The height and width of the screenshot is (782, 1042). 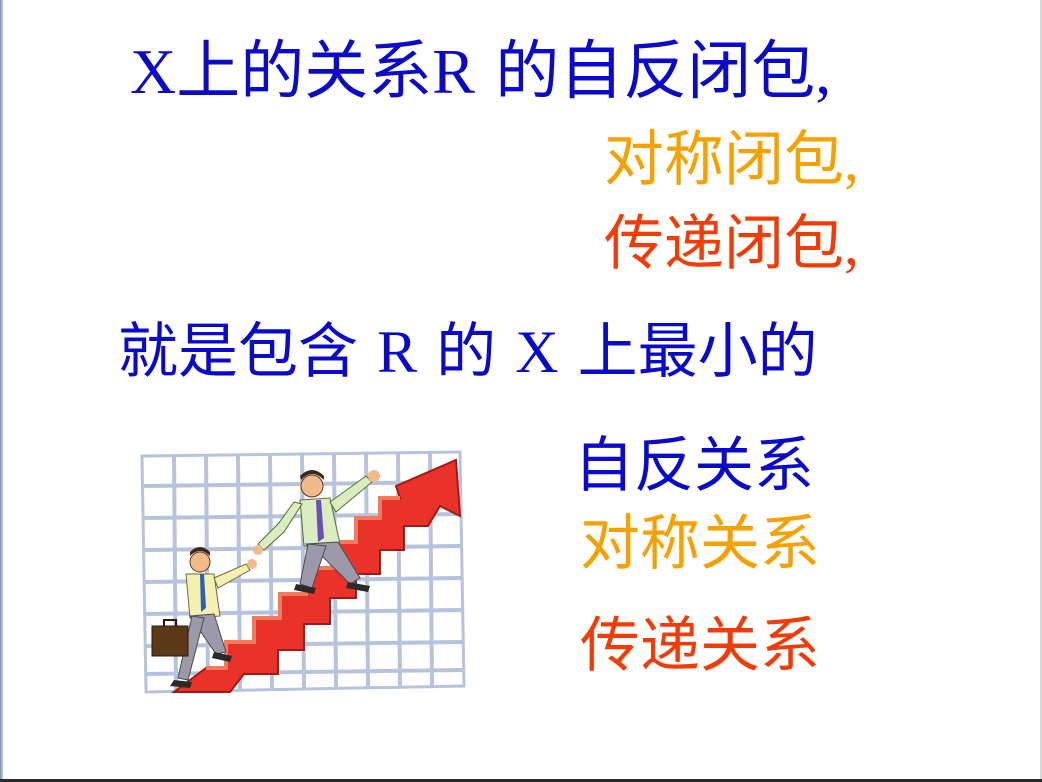 What do you see at coordinates (303, 572) in the screenshot?
I see `business-growth-staircase-icon` at bounding box center [303, 572].